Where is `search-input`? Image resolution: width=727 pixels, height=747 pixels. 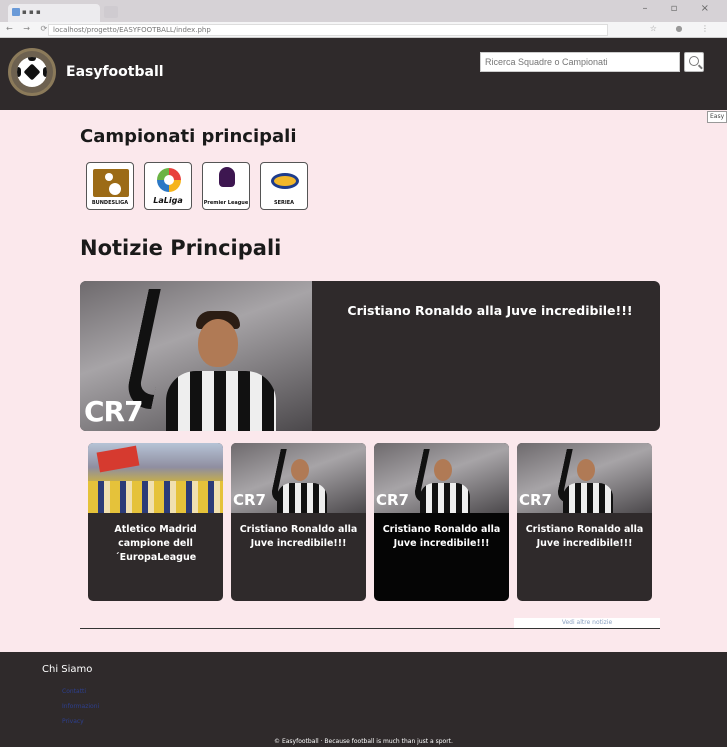 search-input is located at coordinates (580, 62).